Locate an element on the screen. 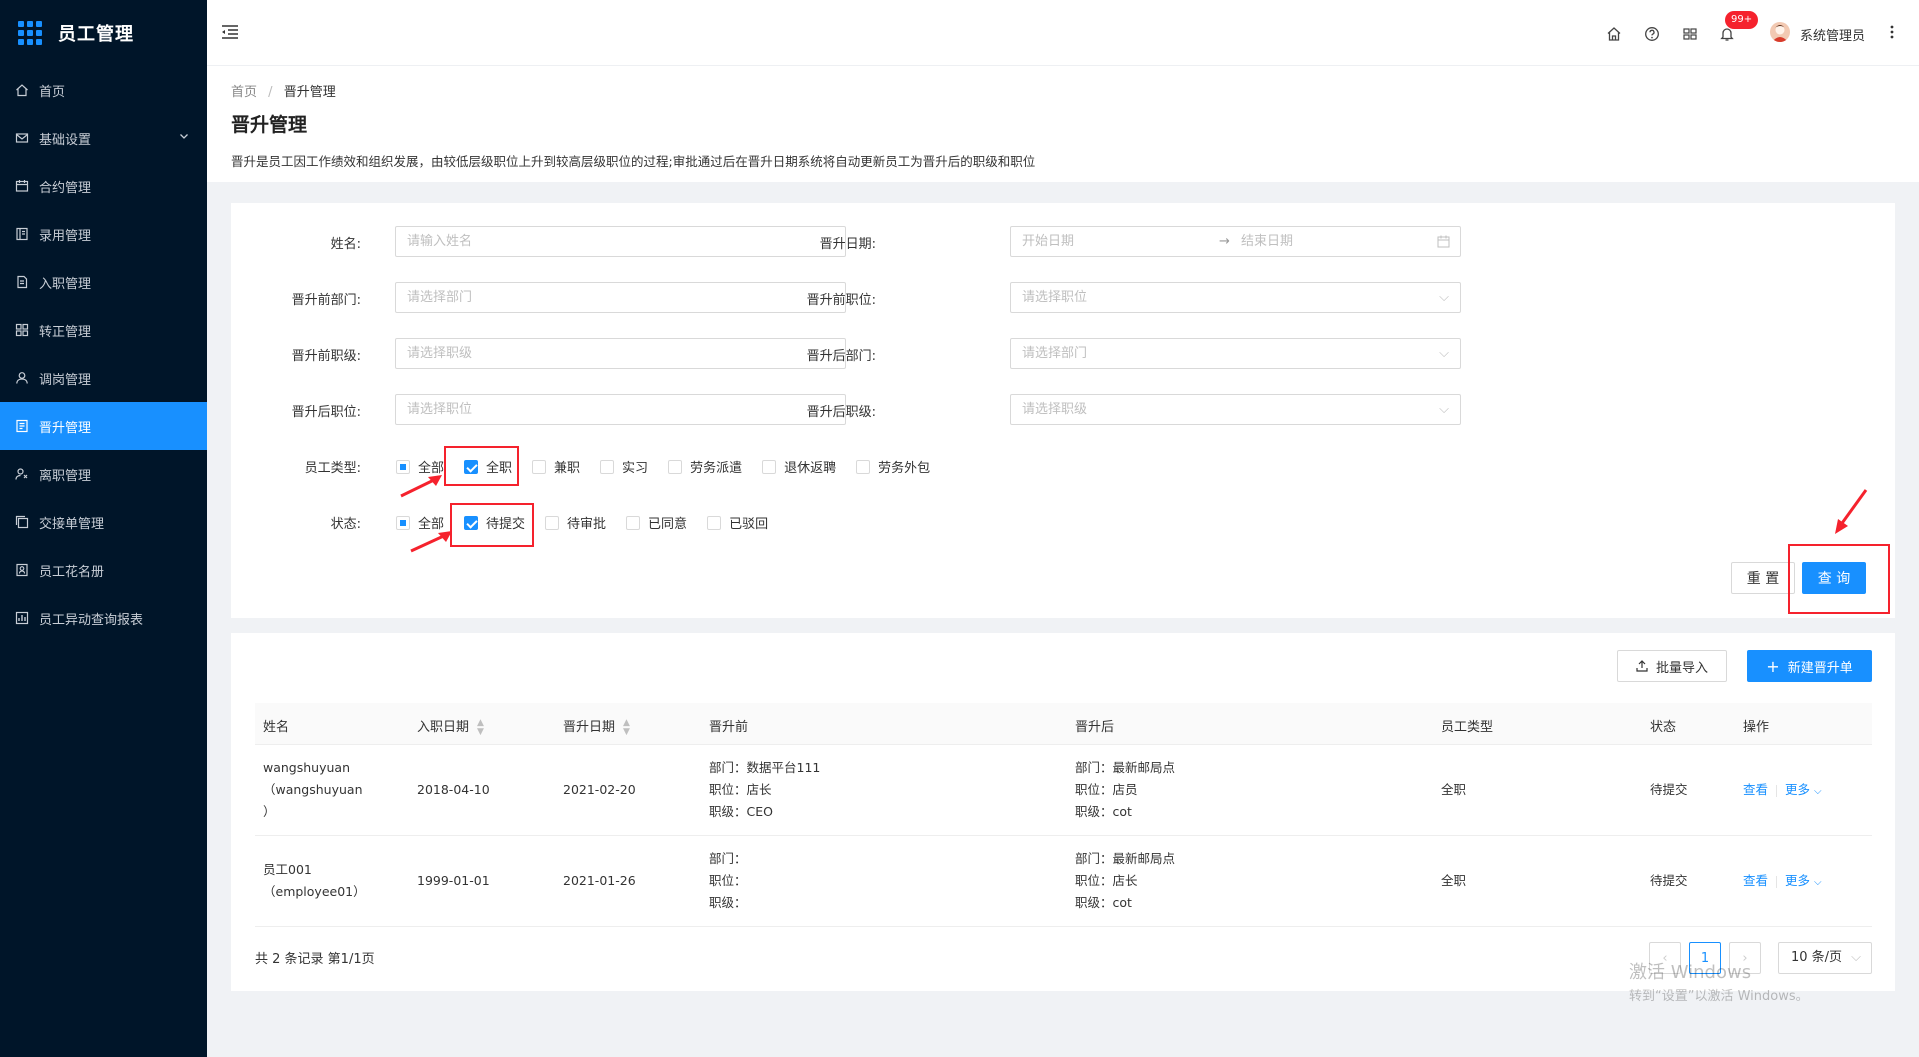 This screenshot has width=1919, height=1057. apps-icon is located at coordinates (1690, 34).